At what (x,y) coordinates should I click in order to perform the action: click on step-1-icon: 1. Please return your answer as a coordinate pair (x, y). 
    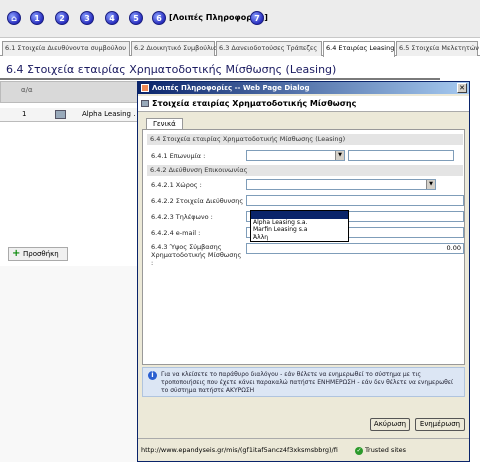
    Looking at the image, I should click on (37, 18).